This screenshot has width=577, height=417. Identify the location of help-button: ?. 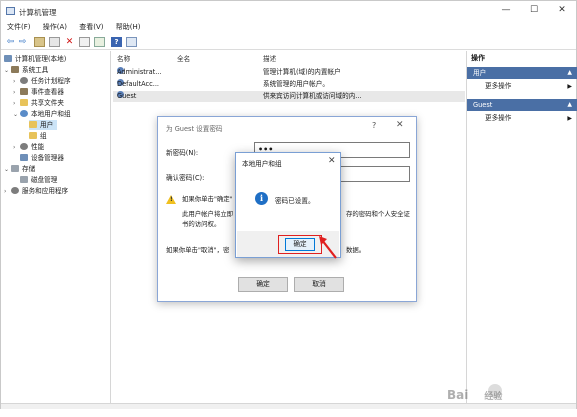
(374, 125).